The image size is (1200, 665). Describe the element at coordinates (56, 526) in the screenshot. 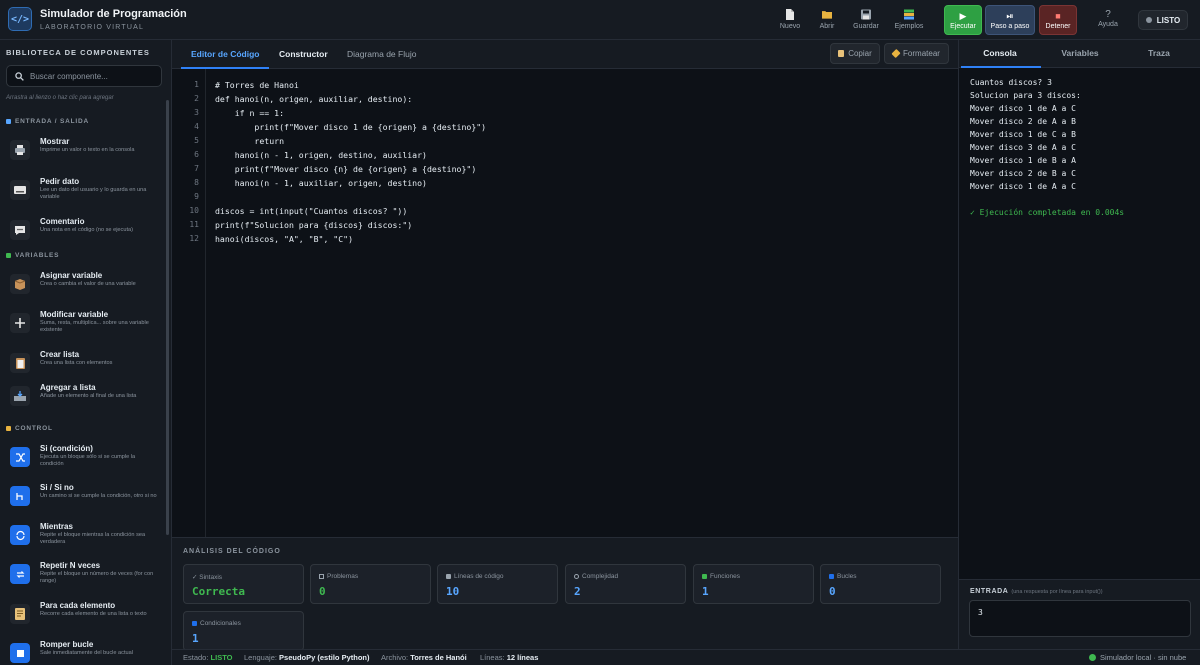

I see `component-name: Mientras` at that location.